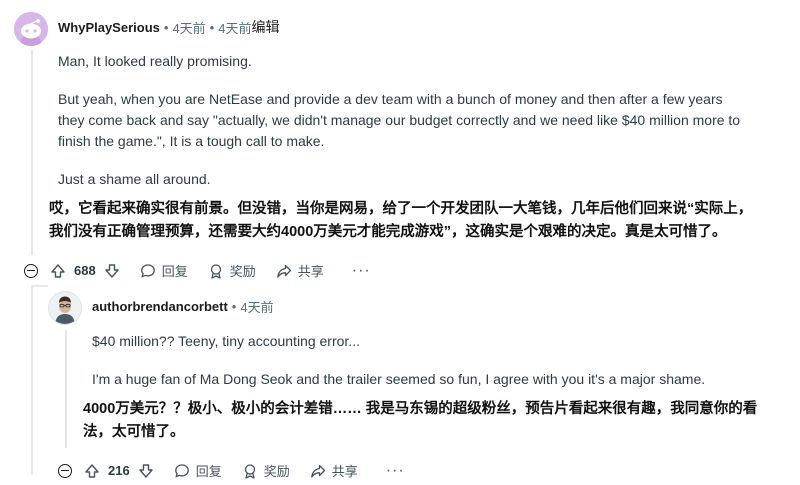 The width and height of the screenshot is (800, 485). What do you see at coordinates (235, 28) in the screenshot?
I see `edited-timestamp: 4天前` at bounding box center [235, 28].